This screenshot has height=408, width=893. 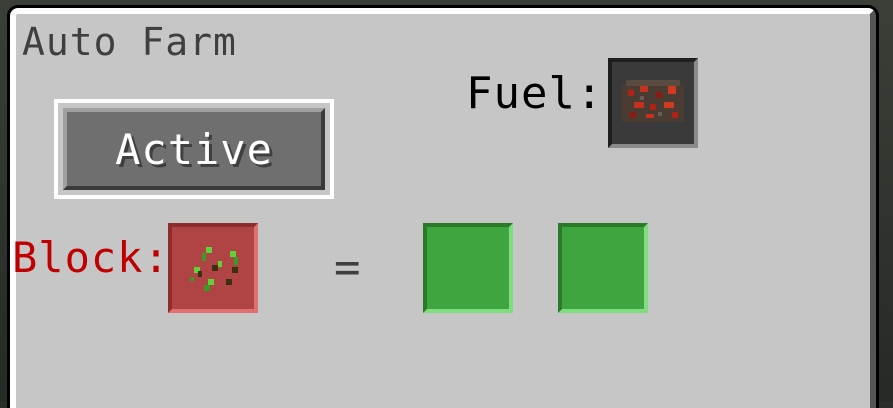 What do you see at coordinates (129, 42) in the screenshot?
I see `window-title: Auto Farm` at bounding box center [129, 42].